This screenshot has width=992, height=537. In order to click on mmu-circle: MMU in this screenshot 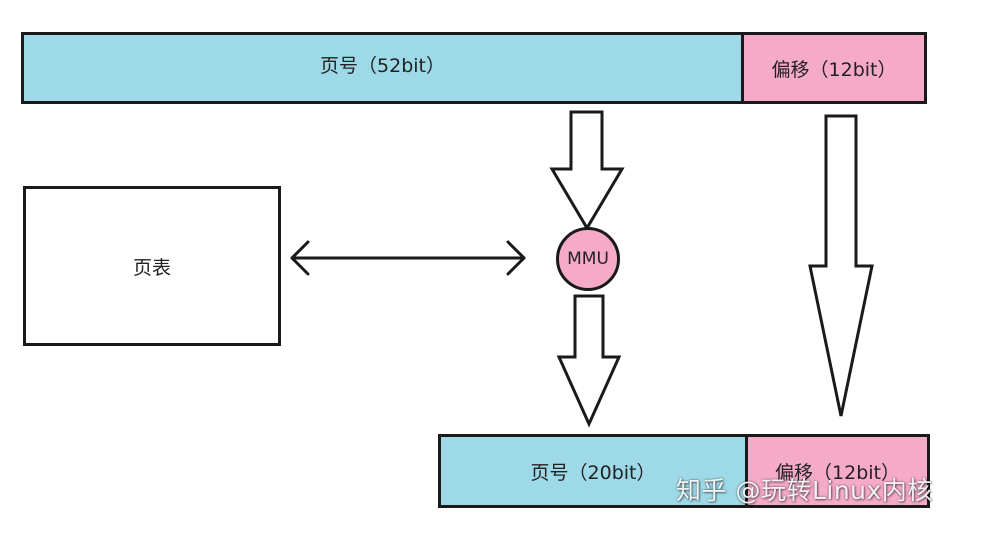, I will do `click(588, 259)`.